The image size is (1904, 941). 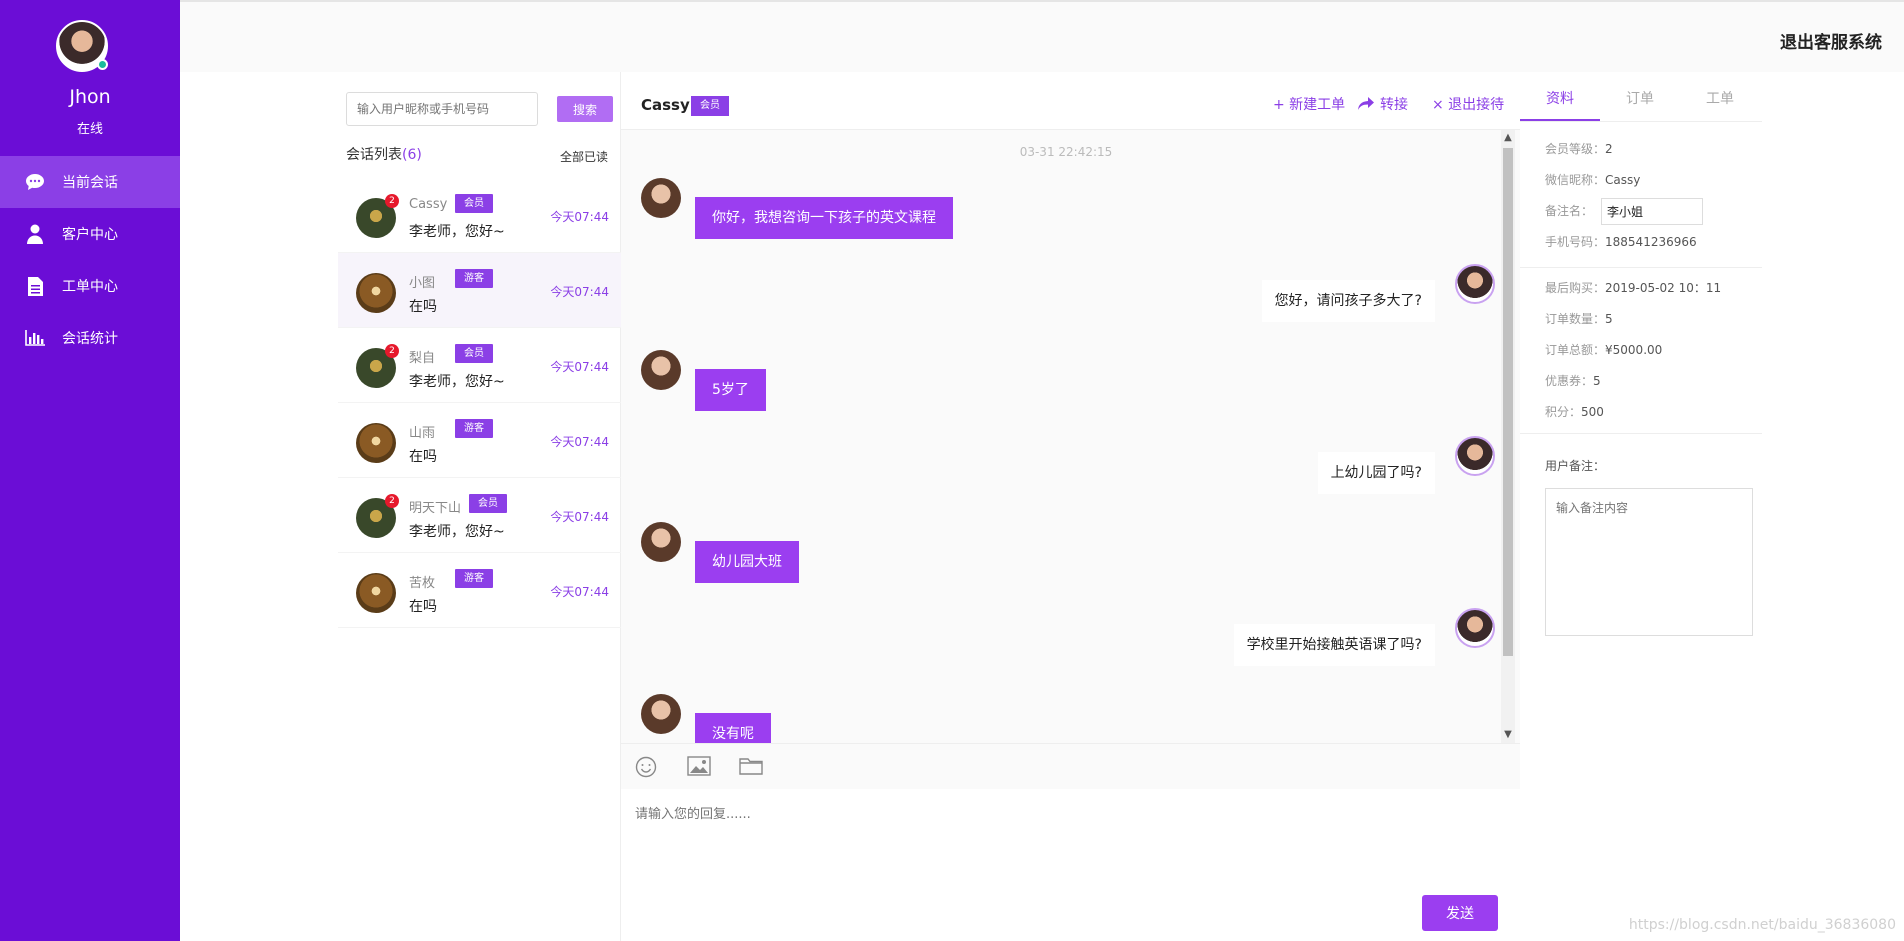 What do you see at coordinates (747, 562) in the screenshot?
I see `customer-message: 幼儿园大班` at bounding box center [747, 562].